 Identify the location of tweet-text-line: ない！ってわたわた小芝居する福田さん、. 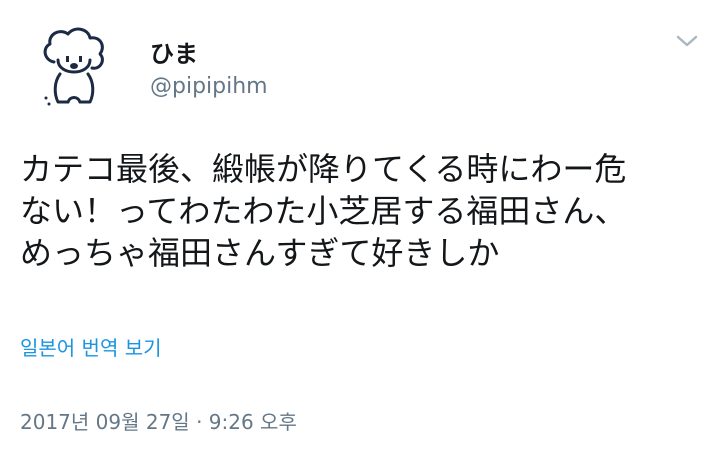
(323, 211).